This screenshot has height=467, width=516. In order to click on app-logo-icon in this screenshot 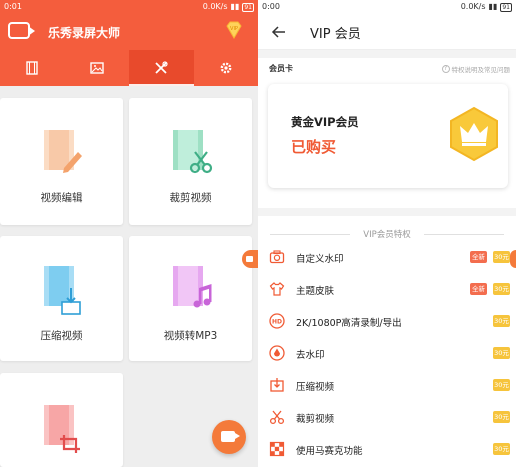, I will do `click(21, 30)`.